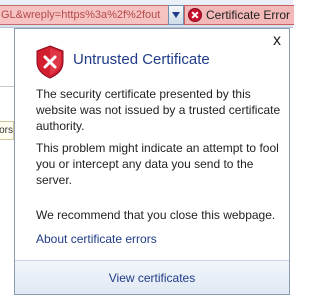  What do you see at coordinates (85, 15) in the screenshot?
I see `address-field: GL&wreply=https%3a%2f%2fout` at bounding box center [85, 15].